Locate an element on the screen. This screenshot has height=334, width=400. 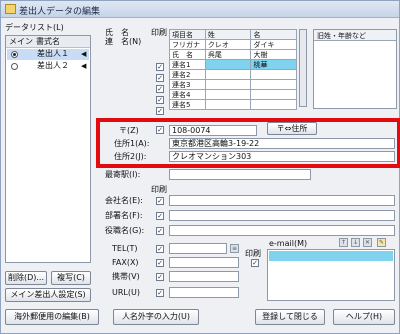
tel-label: TEL(T) is located at coordinates (125, 248).